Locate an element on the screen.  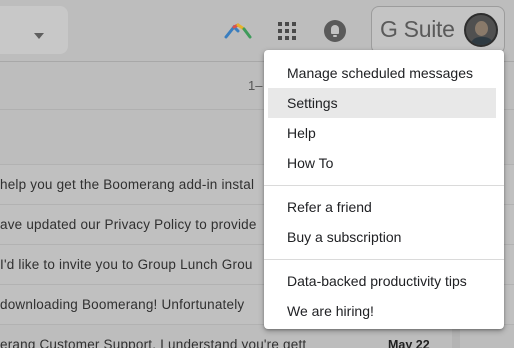
menu-item-settings: Settings is located at coordinates (382, 103).